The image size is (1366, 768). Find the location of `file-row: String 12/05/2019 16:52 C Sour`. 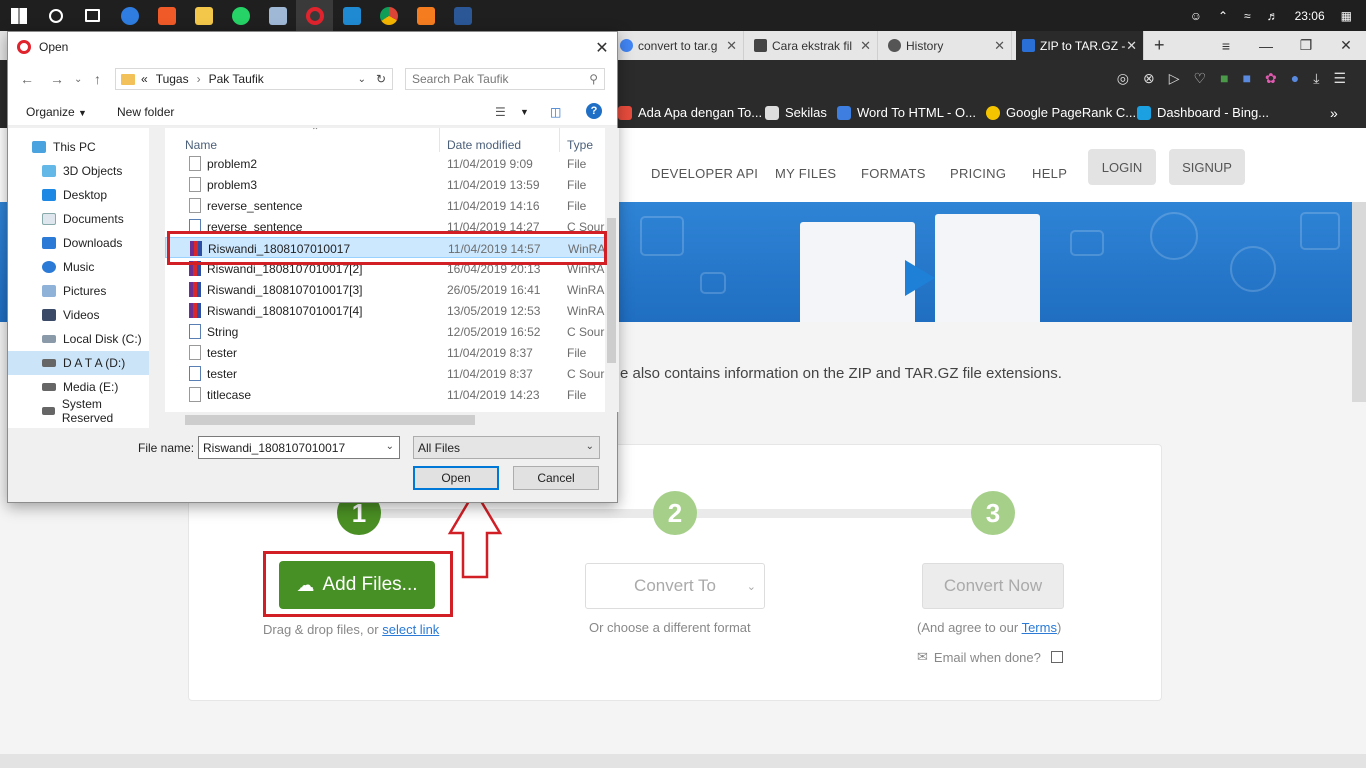

file-row: String 12/05/2019 16:52 C Sour is located at coordinates (385, 331).